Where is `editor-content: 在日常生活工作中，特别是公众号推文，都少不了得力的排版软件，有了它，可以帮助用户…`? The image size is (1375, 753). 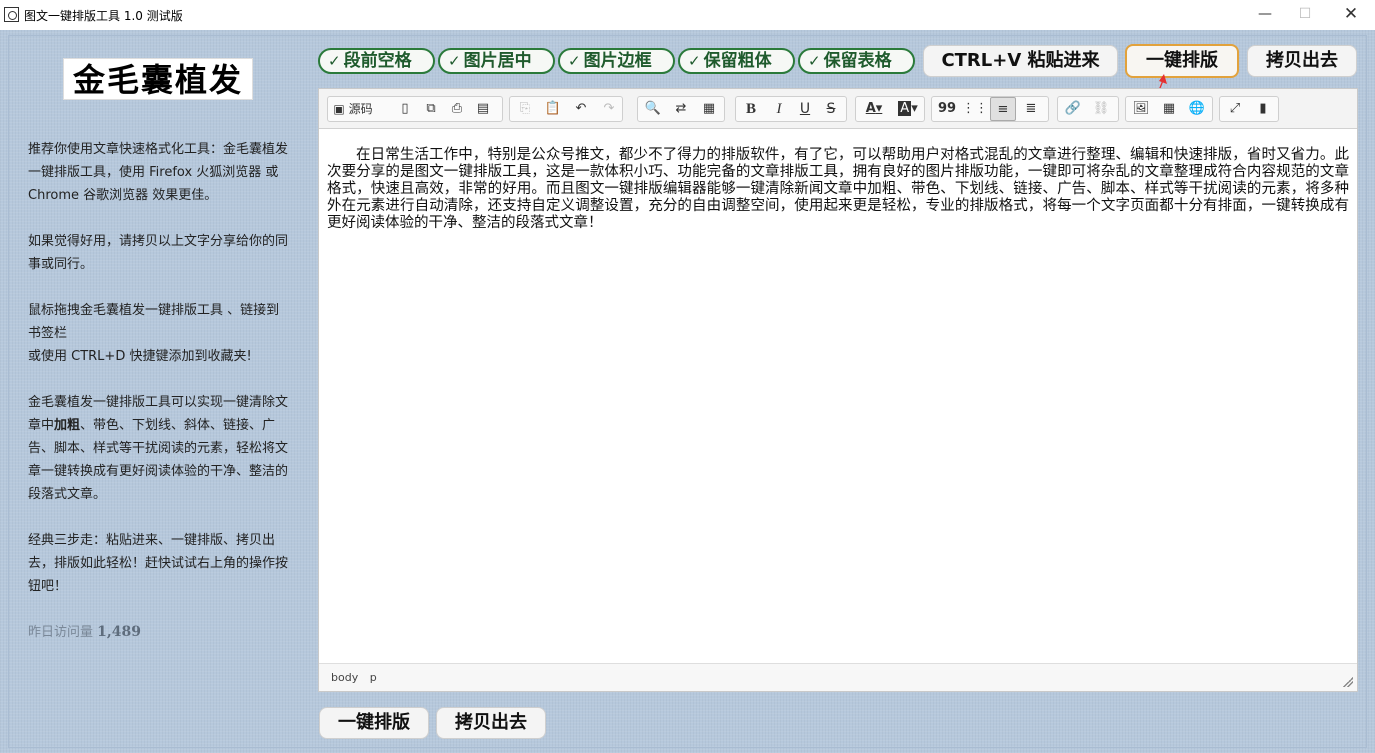 editor-content: 在日常生活工作中，特别是公众号推文，都少不了得力的排版软件，有了它，可以帮助用户… is located at coordinates (838, 189).